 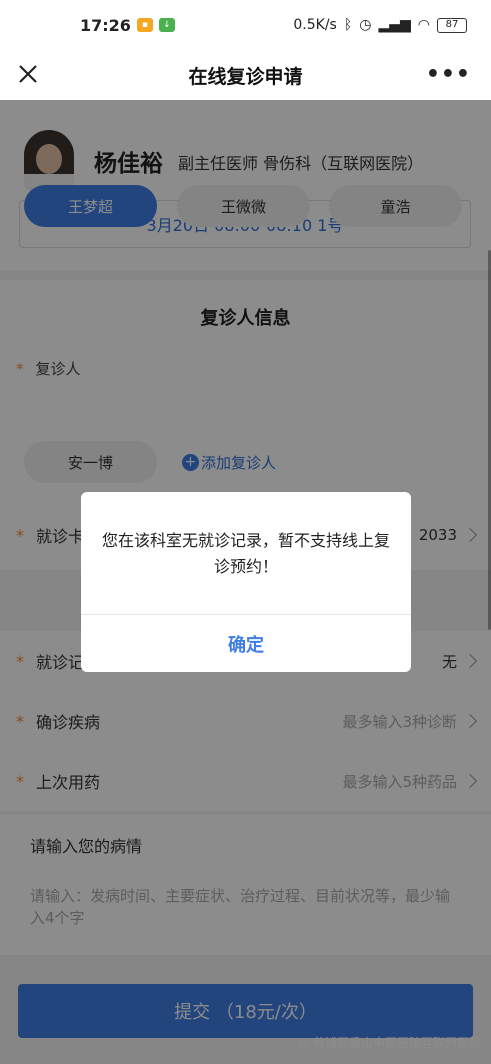 What do you see at coordinates (144, 25) in the screenshot?
I see `notification-icon: ▪` at bounding box center [144, 25].